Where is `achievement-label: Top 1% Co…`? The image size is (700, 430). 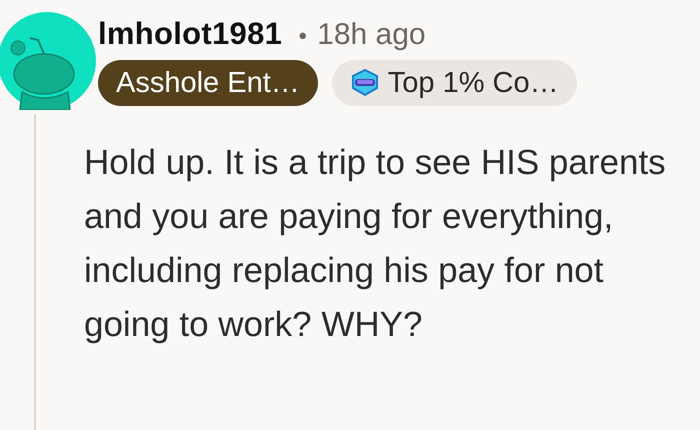
achievement-label: Top 1% Co… is located at coordinates (473, 83).